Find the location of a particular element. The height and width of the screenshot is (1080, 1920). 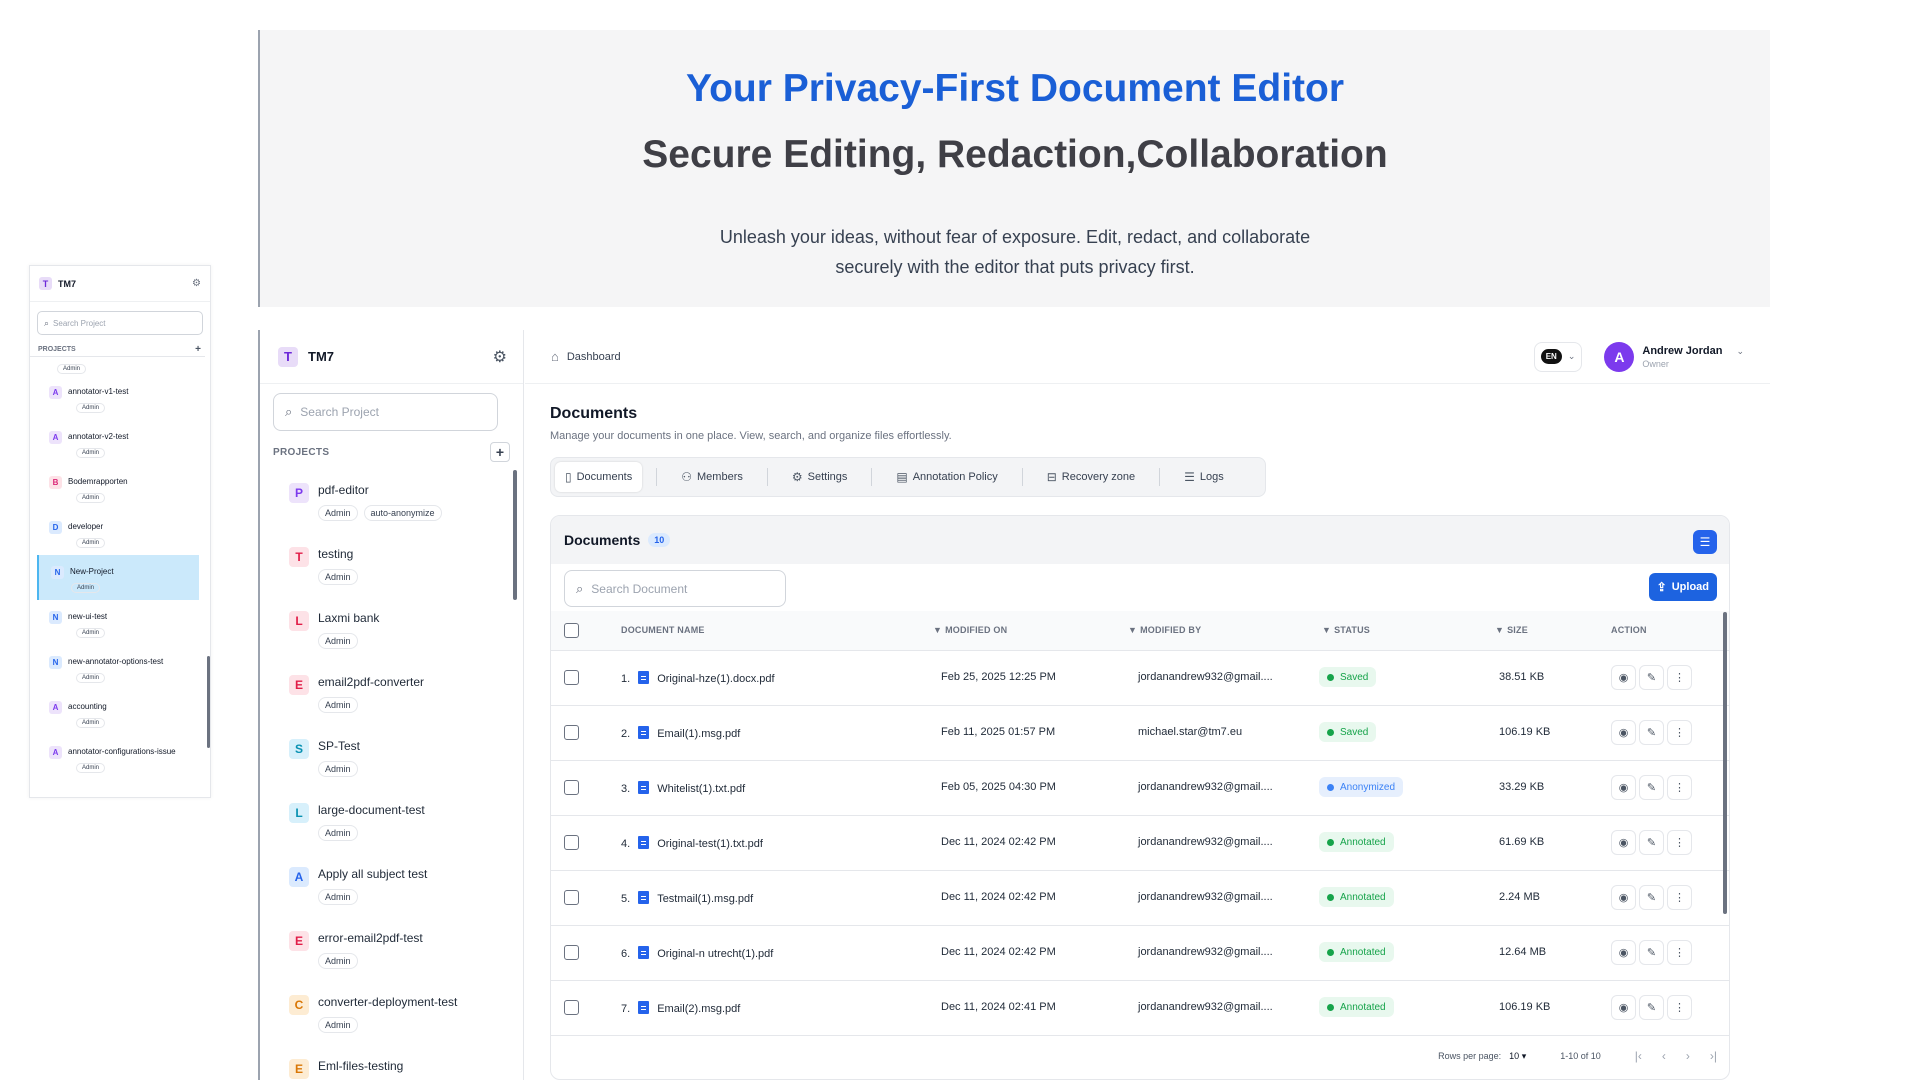

document-search-input: ⌕ Search Document is located at coordinates (675, 588).